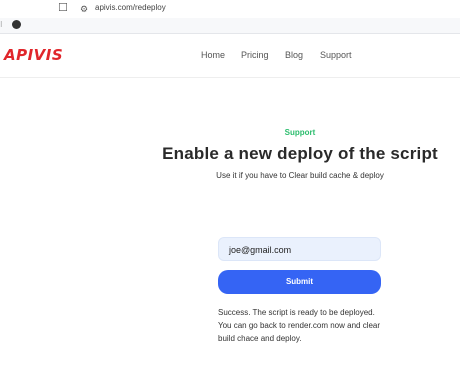 This screenshot has width=460, height=369. Describe the element at coordinates (336, 55) in the screenshot. I see `nav-support-link: Support` at that location.